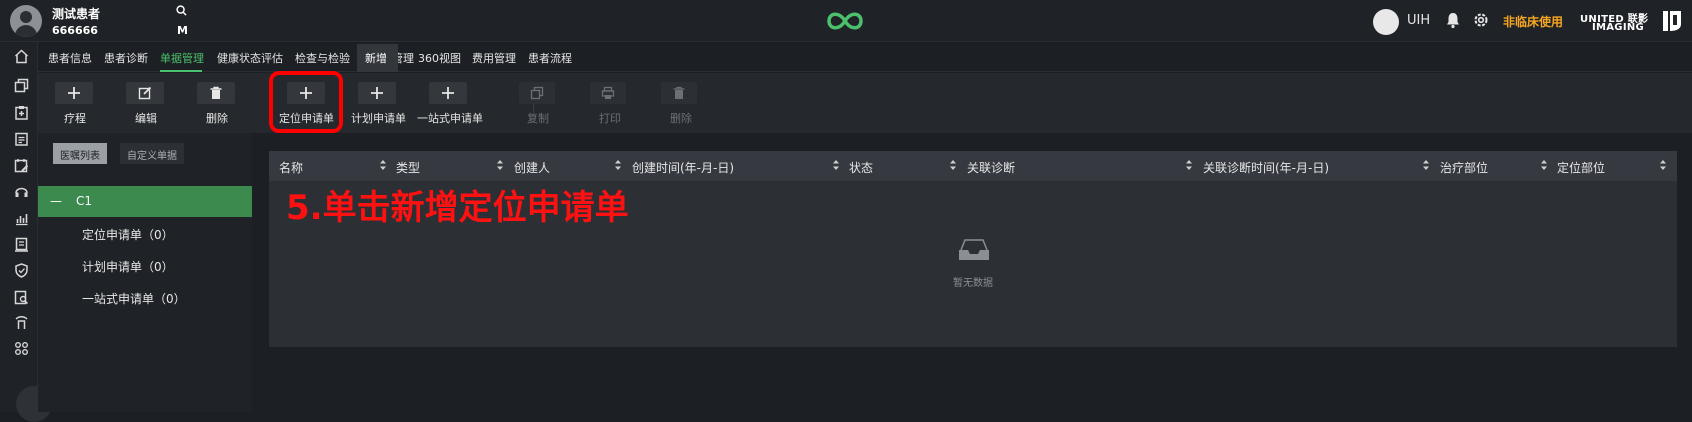  I want to click on column-header-type: 类型, so click(408, 167).